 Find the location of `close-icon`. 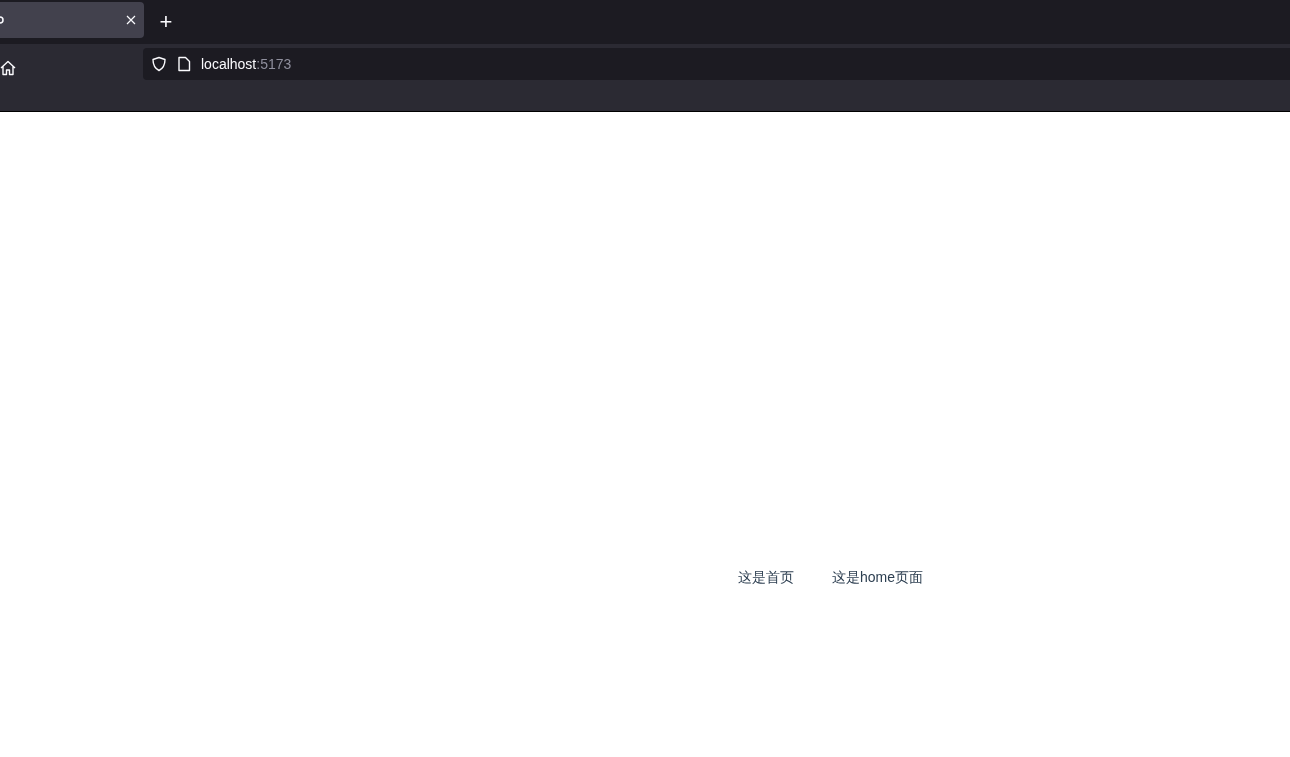

close-icon is located at coordinates (131, 20).